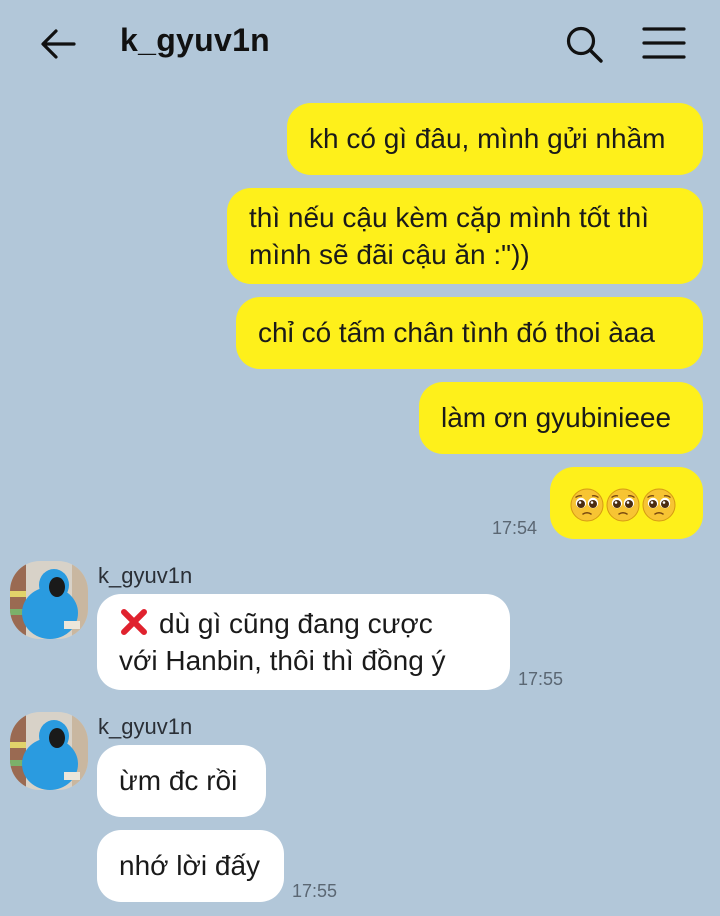 The width and height of the screenshot is (720, 916). I want to click on other-message-bubble: ừm đc rồi, so click(181, 781).